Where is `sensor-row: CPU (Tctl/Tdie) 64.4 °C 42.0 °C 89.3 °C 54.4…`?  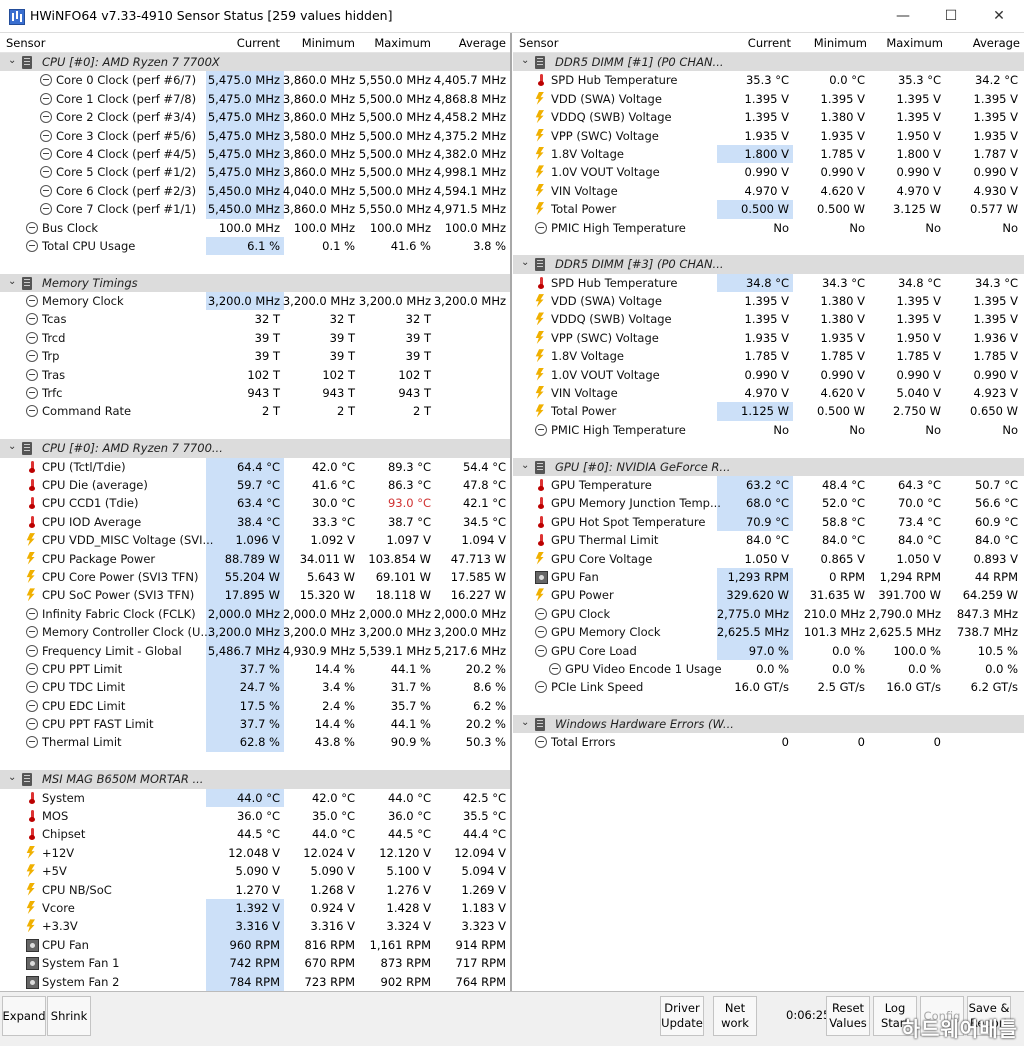
sensor-row: CPU (Tctl/Tdie) 64.4 °C 42.0 °C 89.3 °C 54.4… is located at coordinates (255, 466).